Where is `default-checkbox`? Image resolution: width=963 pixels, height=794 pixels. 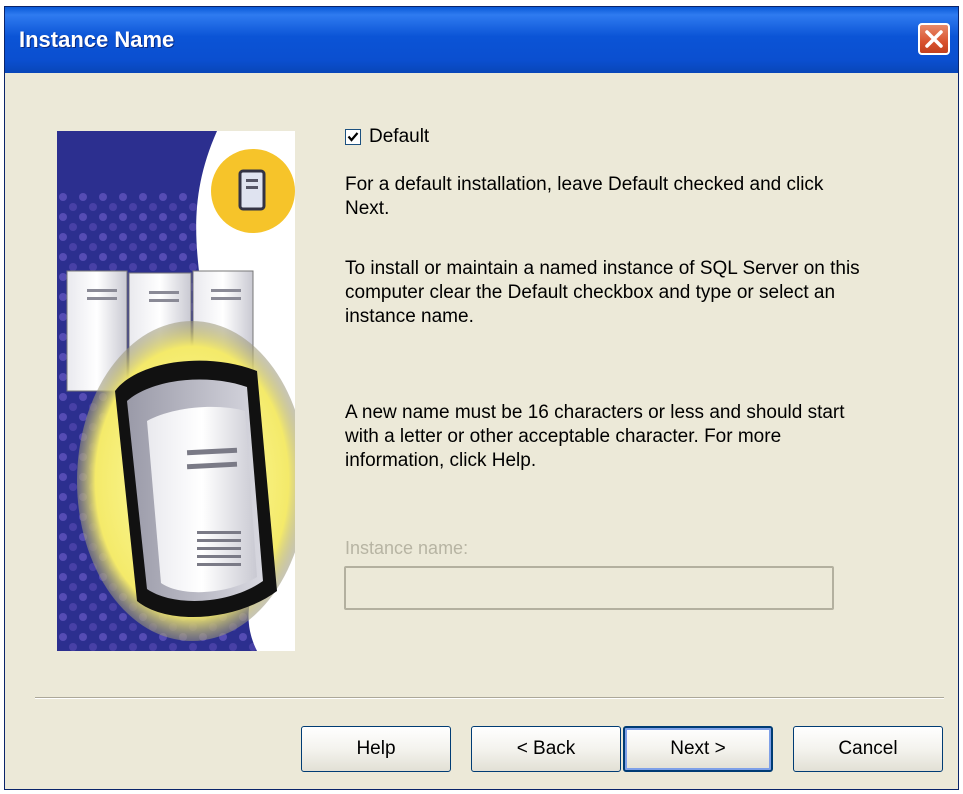 default-checkbox is located at coordinates (353, 137).